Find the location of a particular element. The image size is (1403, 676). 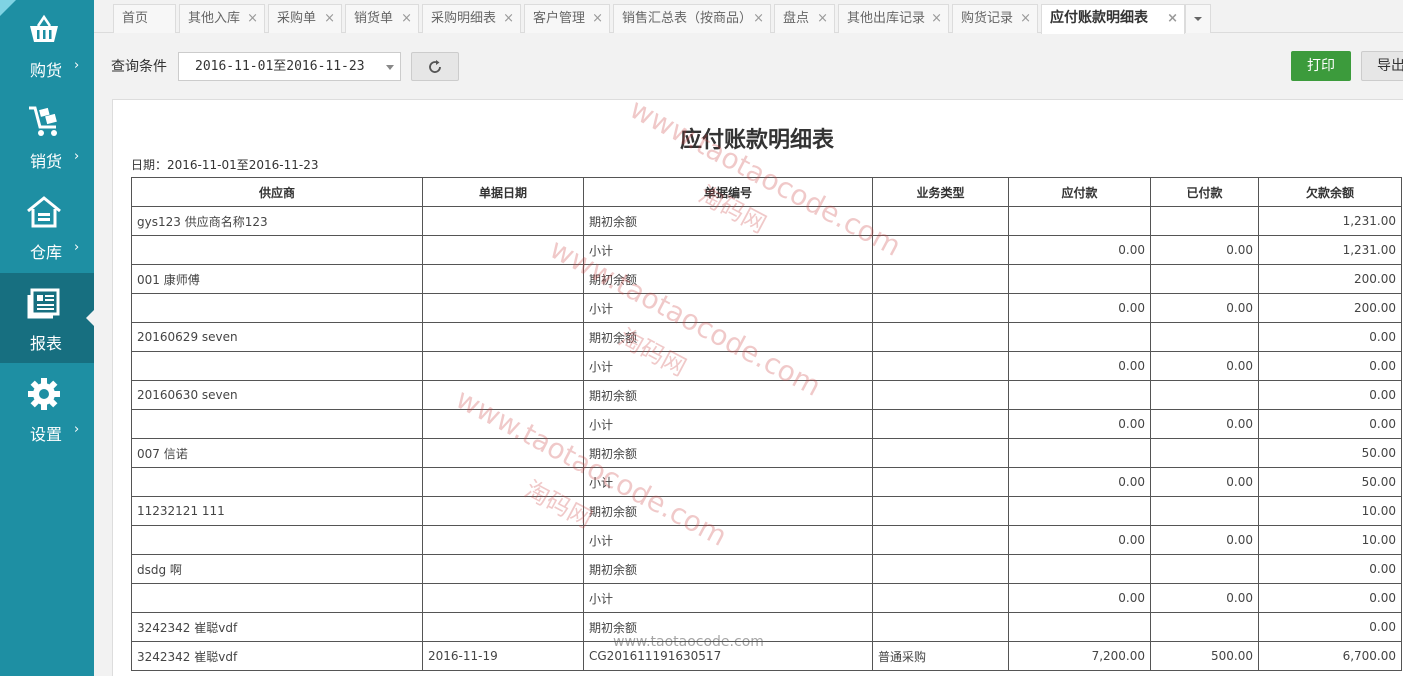

tab-label: 销货单 is located at coordinates (374, 18).